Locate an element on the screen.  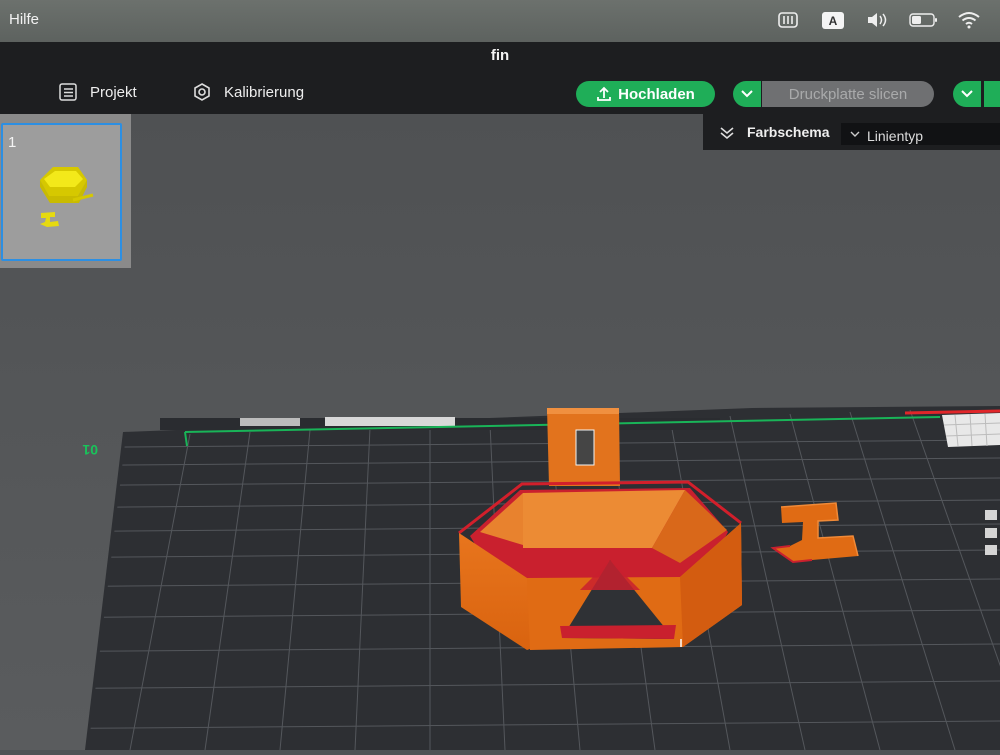
bed-axis-label: 01 is located at coordinates (90, 450).